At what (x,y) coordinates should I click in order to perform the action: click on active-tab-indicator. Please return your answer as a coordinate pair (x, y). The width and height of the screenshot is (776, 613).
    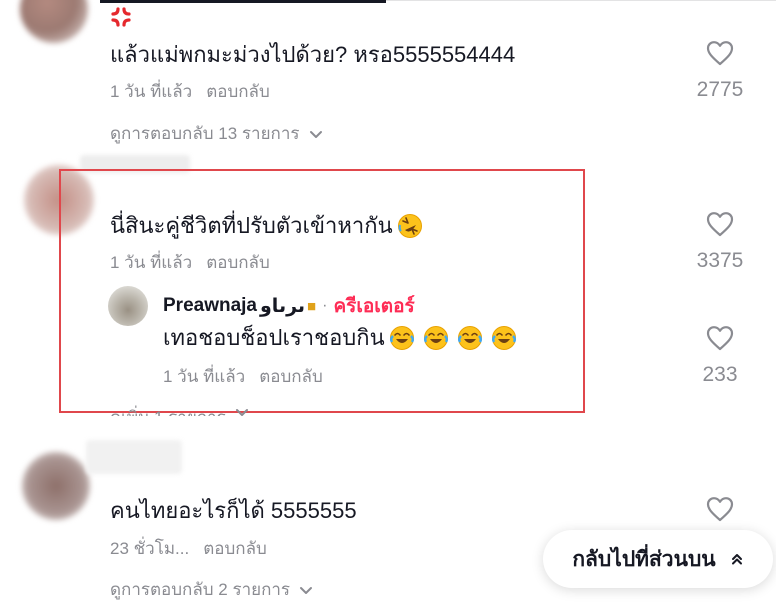
    Looking at the image, I should click on (243, 1).